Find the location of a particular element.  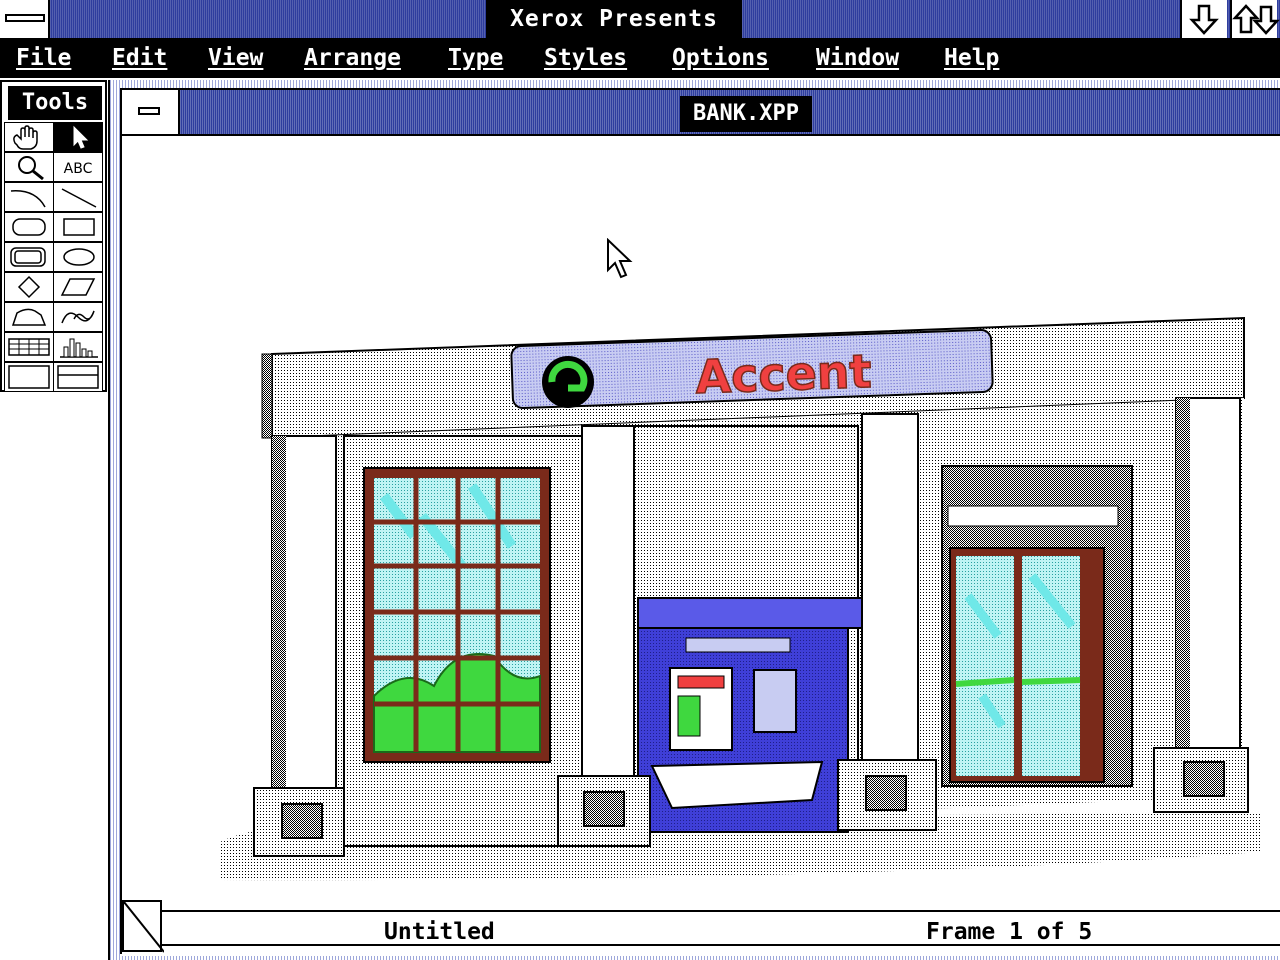

rounded-rect-shadow-icon is located at coordinates (28, 257).